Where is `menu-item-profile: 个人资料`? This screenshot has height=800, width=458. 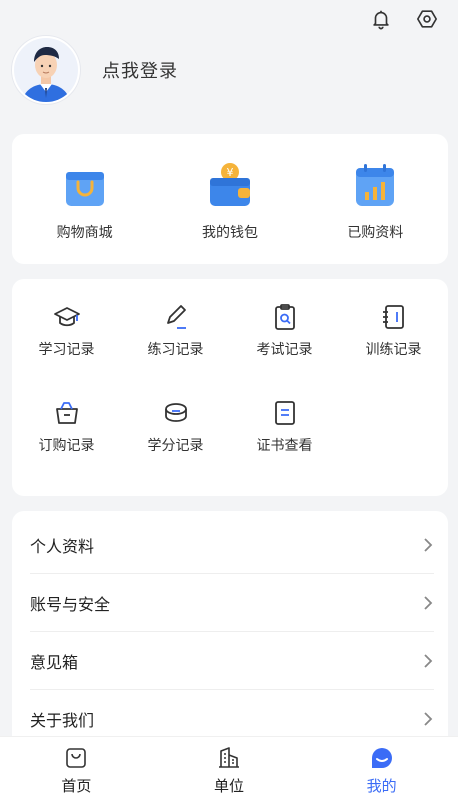 menu-item-profile: 个人资料 is located at coordinates (232, 545).